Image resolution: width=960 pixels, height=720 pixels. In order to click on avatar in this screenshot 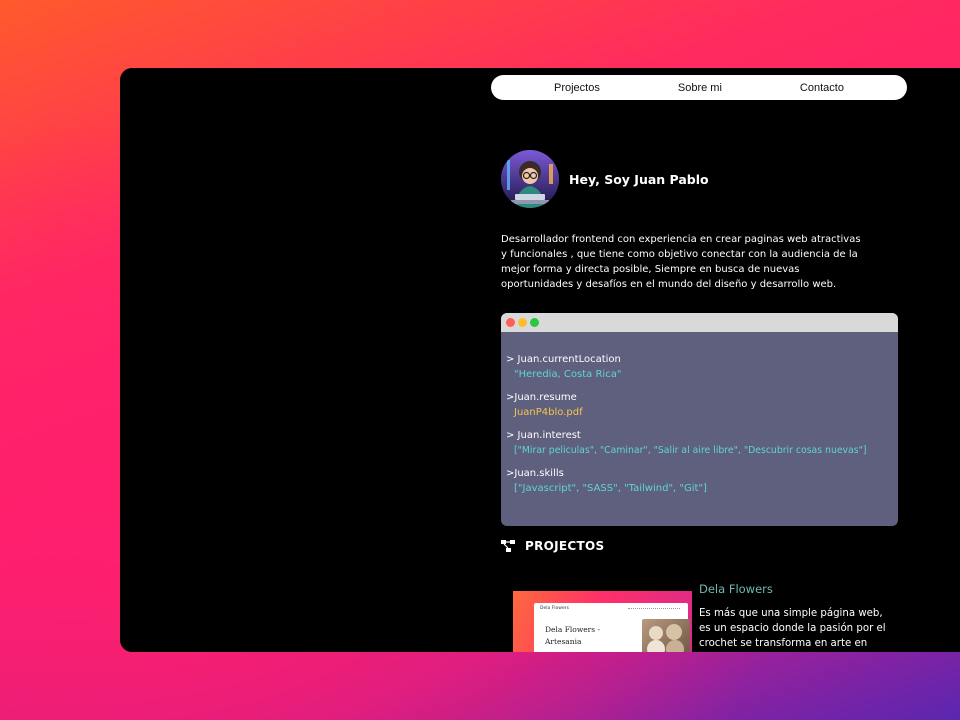, I will do `click(530, 179)`.